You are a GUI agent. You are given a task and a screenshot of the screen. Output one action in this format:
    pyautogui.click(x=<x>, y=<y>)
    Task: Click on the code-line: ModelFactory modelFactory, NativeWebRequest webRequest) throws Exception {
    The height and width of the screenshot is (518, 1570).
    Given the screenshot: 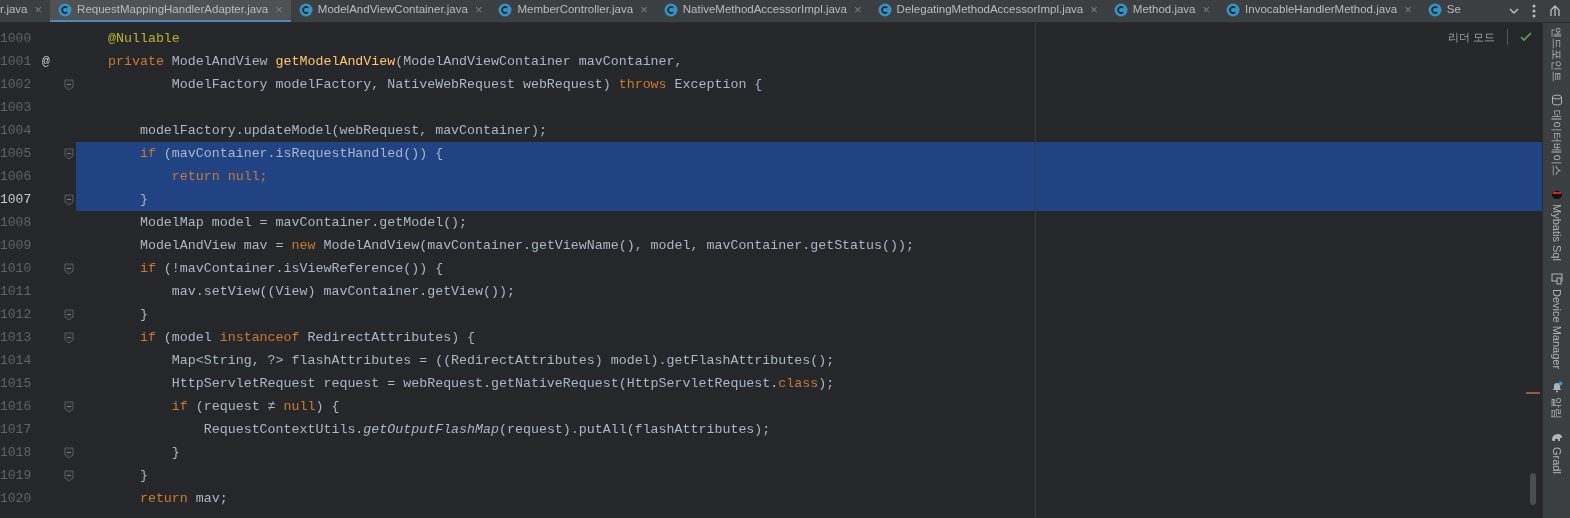 What is the action you would take?
    pyautogui.click(x=466, y=84)
    